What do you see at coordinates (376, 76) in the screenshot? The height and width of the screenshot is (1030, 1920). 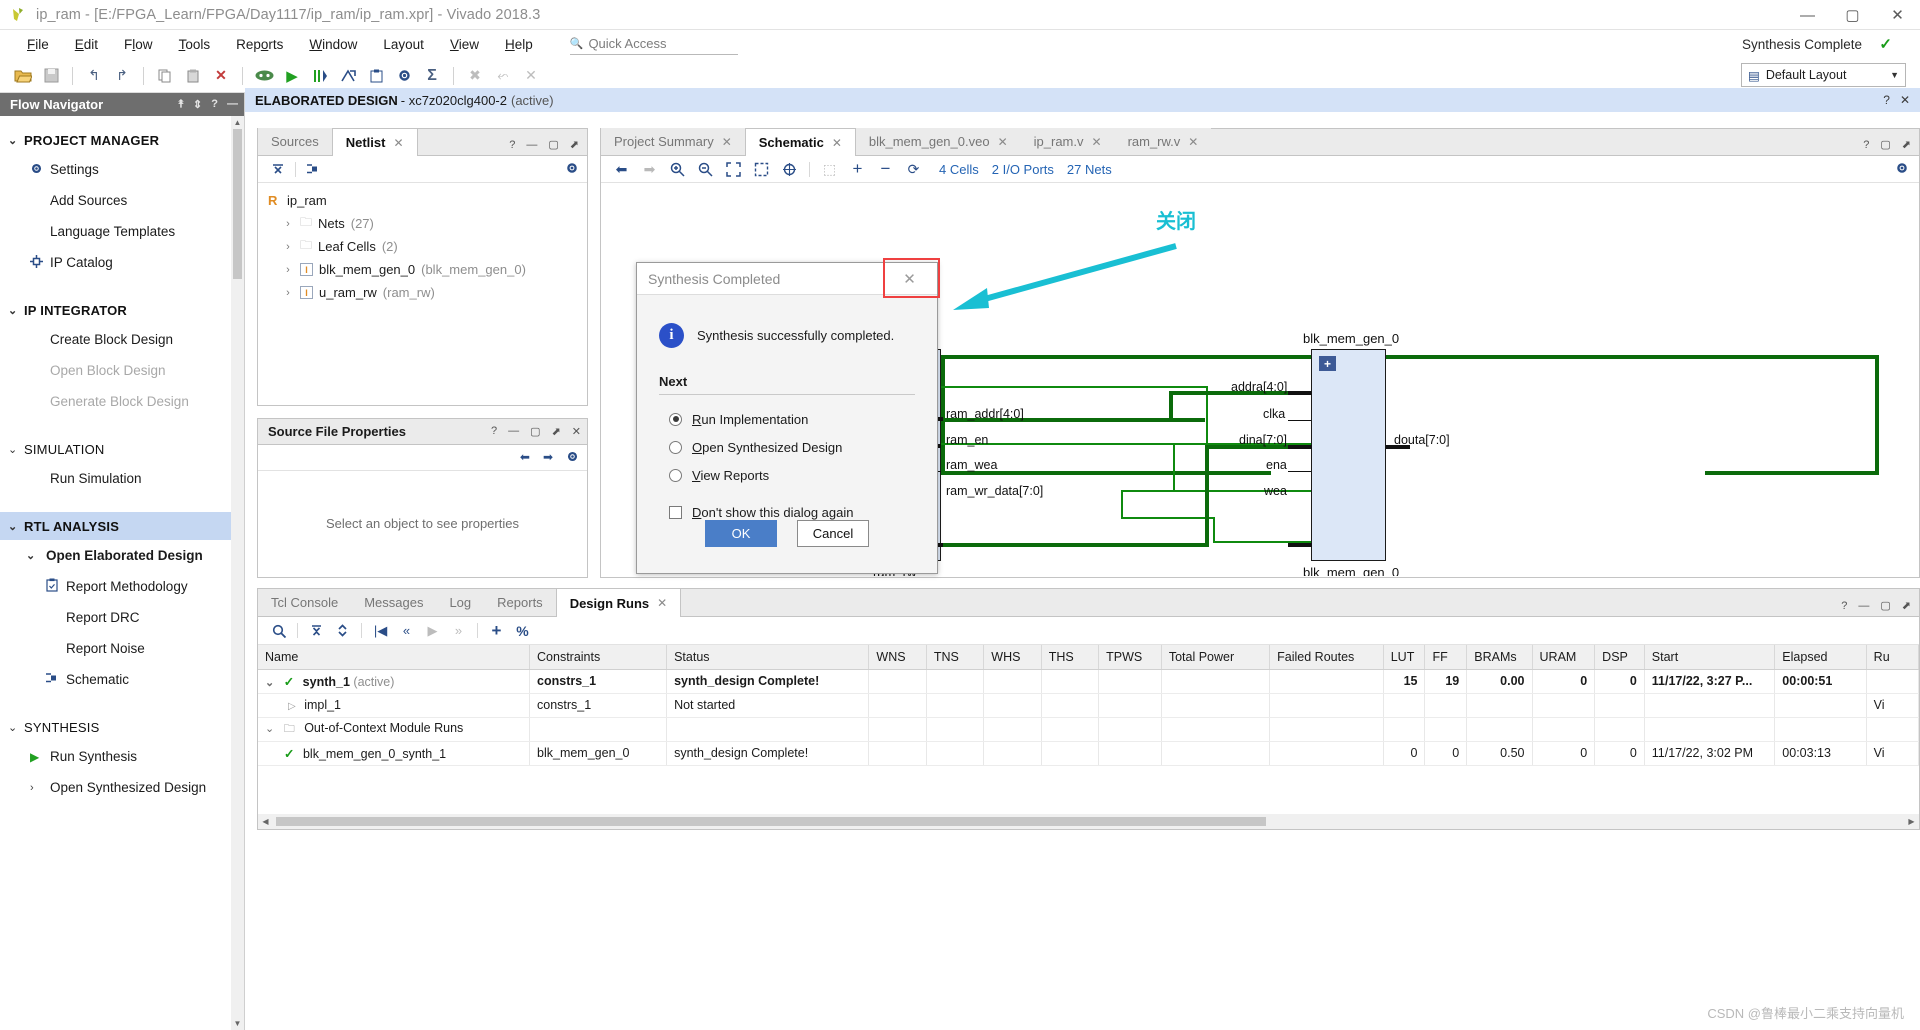 I see `clipboard-icon` at bounding box center [376, 76].